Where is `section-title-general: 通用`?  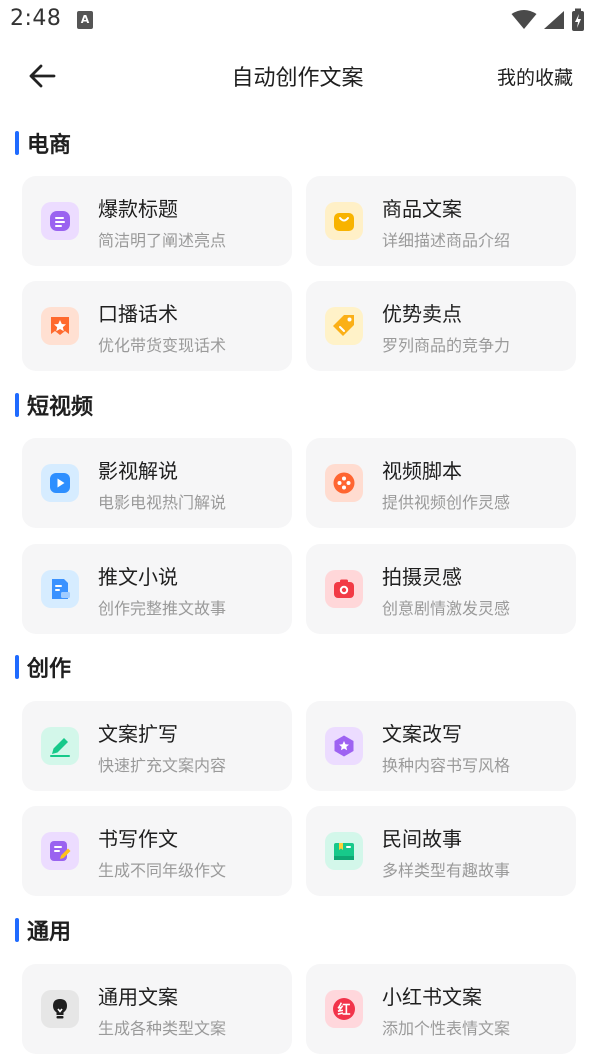 section-title-general: 通用 is located at coordinates (43, 930).